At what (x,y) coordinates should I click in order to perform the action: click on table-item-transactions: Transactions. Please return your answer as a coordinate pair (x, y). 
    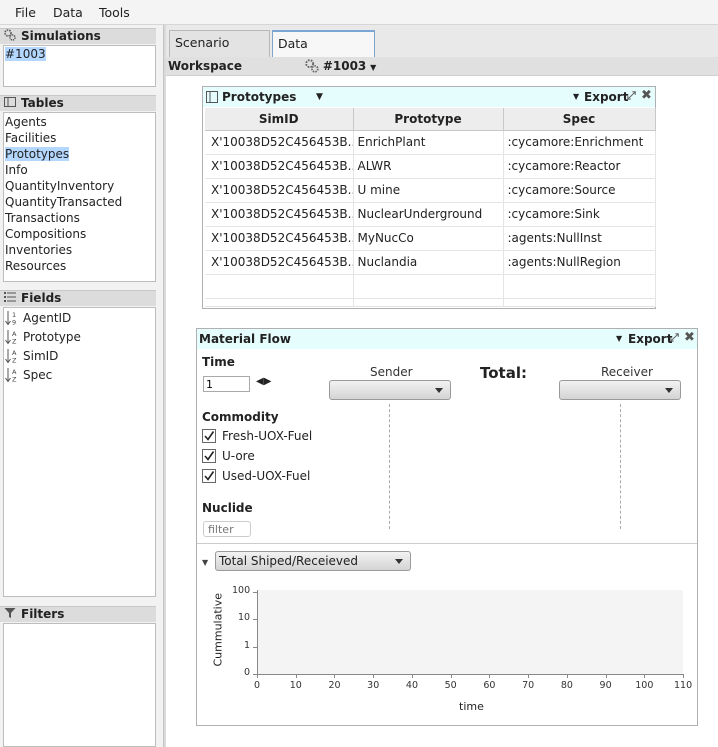
    Looking at the image, I should click on (79, 218).